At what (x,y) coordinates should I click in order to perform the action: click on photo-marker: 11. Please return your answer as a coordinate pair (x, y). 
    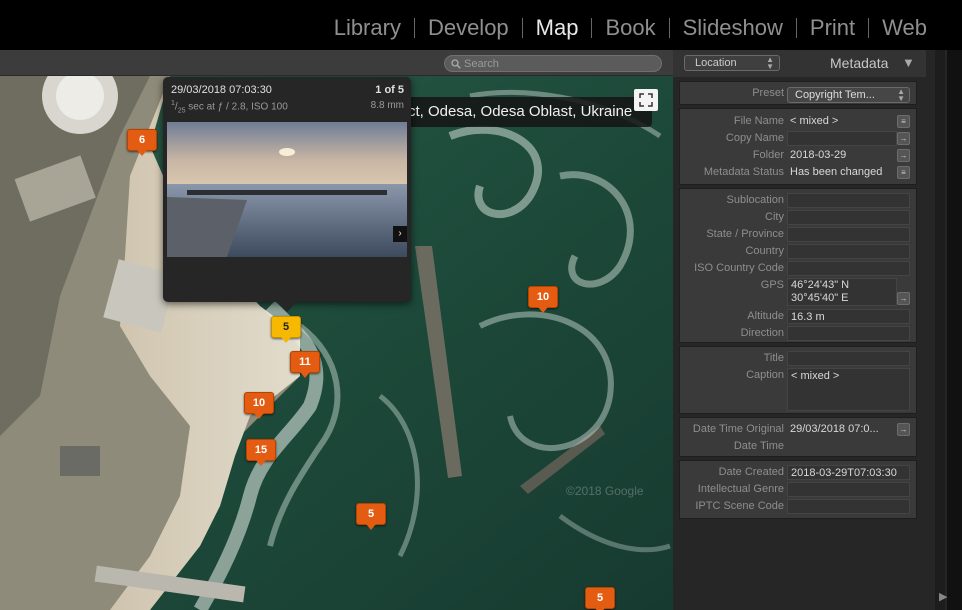
    Looking at the image, I should click on (305, 364).